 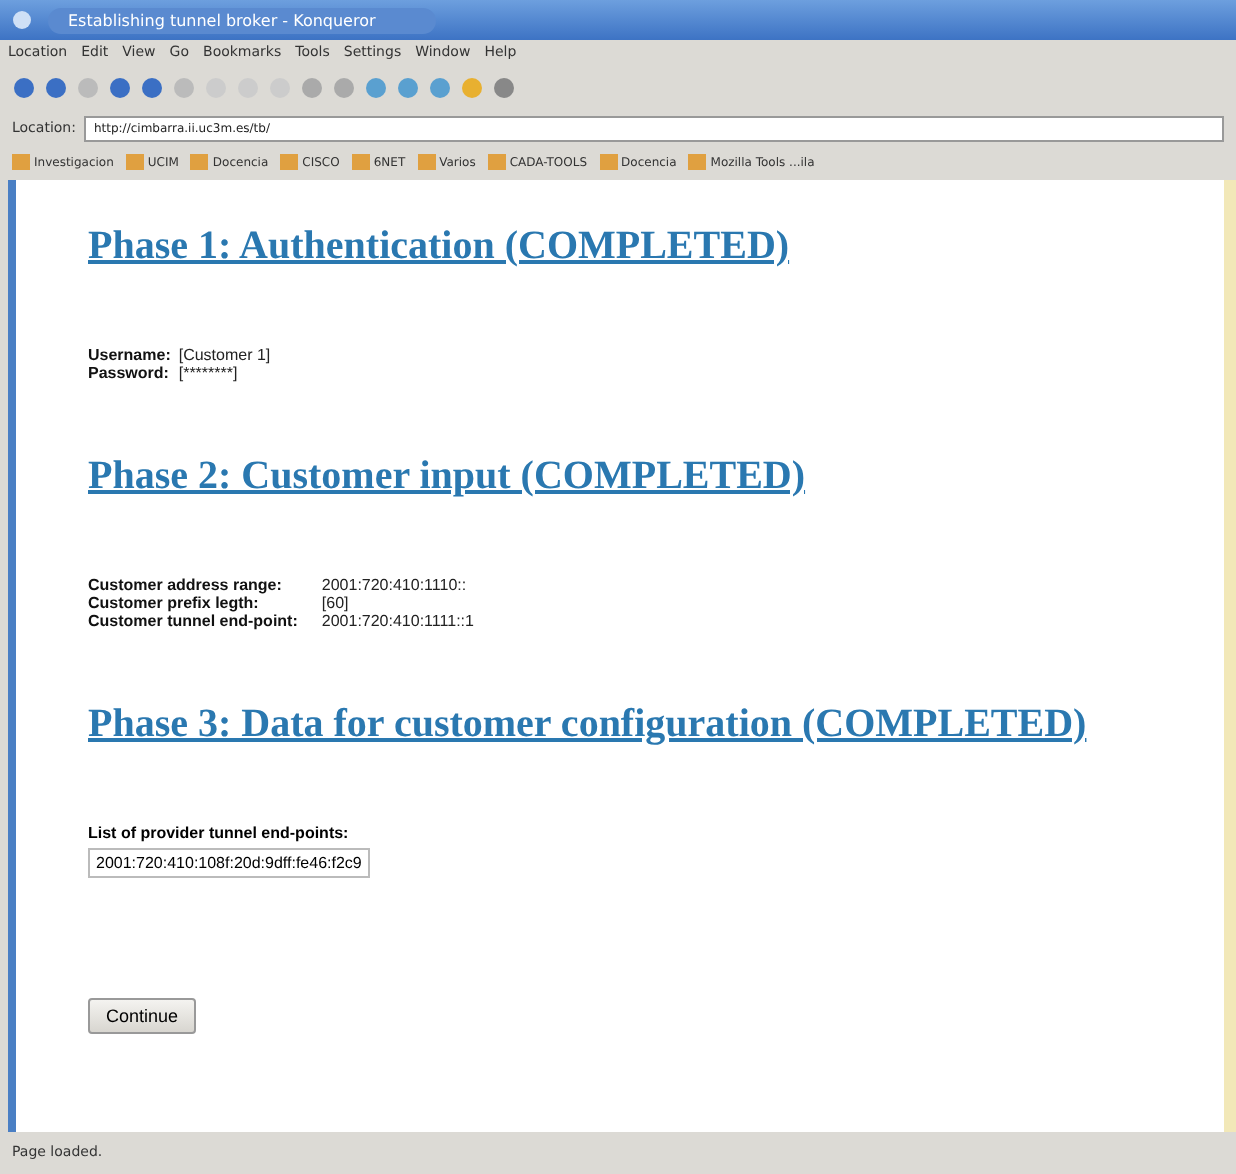 I want to click on field-value: [********], so click(x=209, y=373).